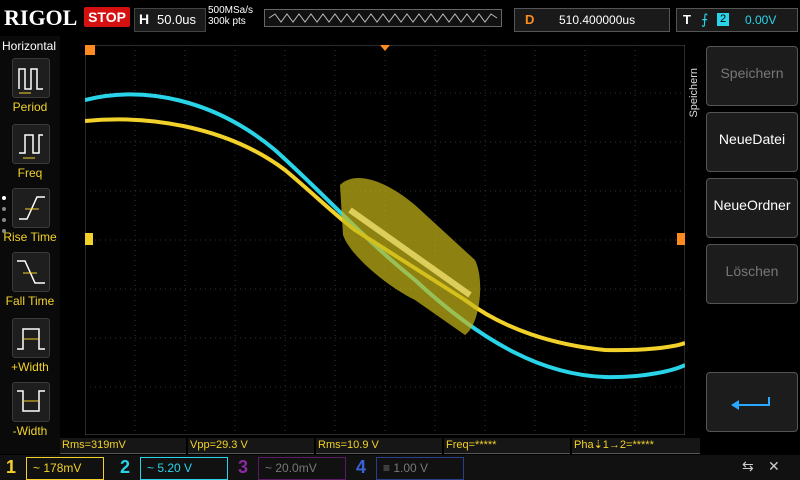 The height and width of the screenshot is (480, 800). Describe the element at coordinates (227, 21) in the screenshot. I see `memory-depth: 300k pts` at that location.